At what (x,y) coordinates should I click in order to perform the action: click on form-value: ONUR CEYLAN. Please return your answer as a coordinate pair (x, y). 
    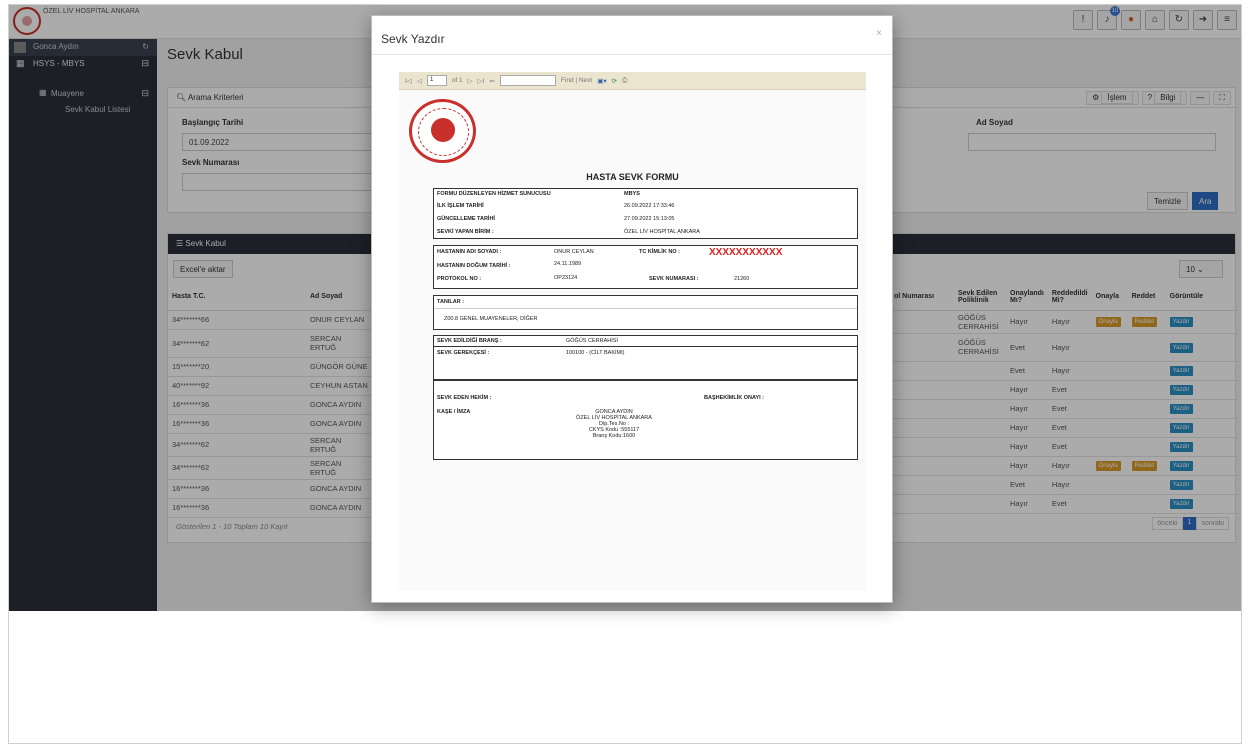
    Looking at the image, I should click on (574, 252).